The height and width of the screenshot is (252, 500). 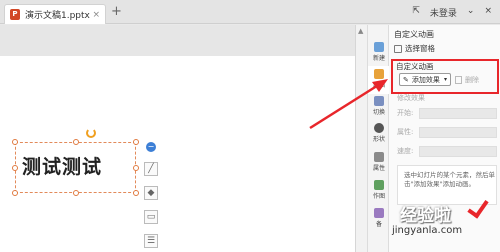 I want to click on checkmark-icon, so click(x=478, y=207).